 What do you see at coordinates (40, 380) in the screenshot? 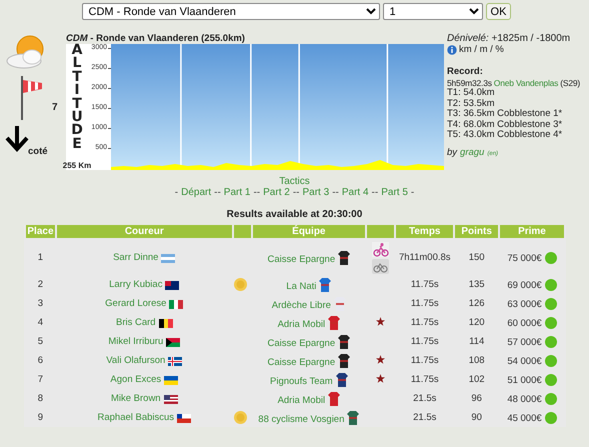
I see `place-cell-text: 7` at bounding box center [40, 380].